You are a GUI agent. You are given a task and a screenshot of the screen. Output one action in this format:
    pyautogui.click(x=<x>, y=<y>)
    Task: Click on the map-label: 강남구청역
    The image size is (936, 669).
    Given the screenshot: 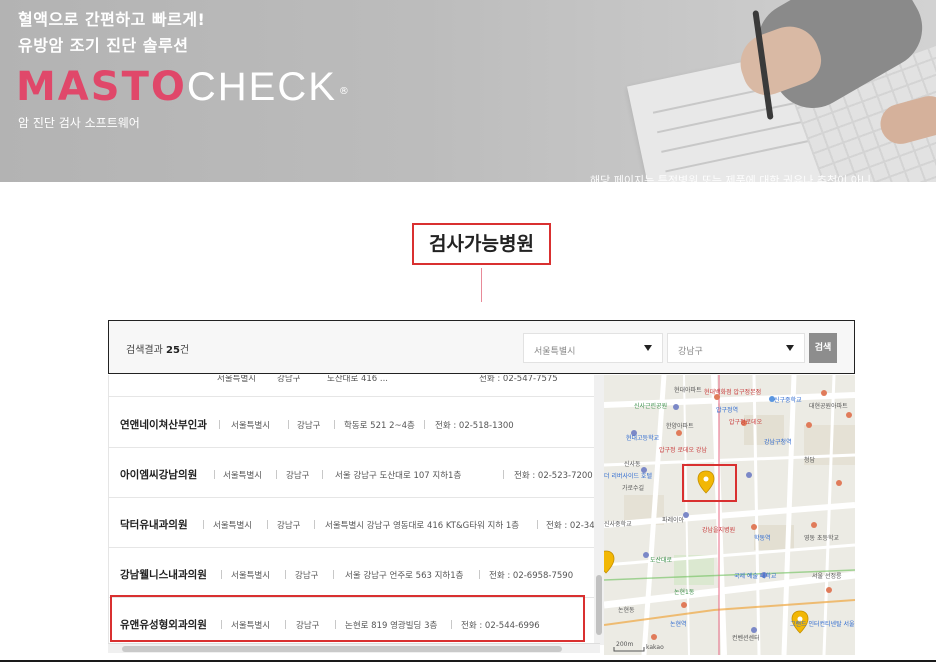 What is the action you would take?
    pyautogui.click(x=778, y=442)
    